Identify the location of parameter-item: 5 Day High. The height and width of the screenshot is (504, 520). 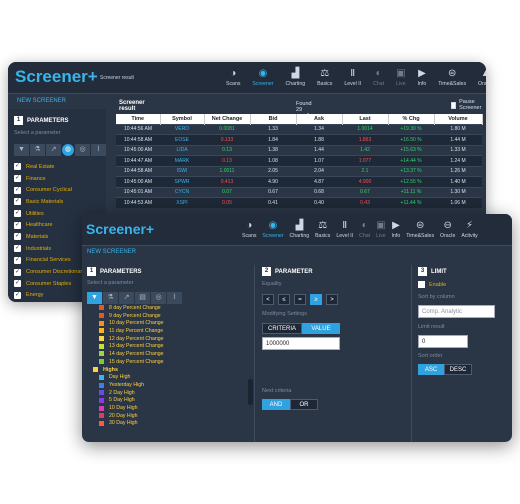
(131, 401).